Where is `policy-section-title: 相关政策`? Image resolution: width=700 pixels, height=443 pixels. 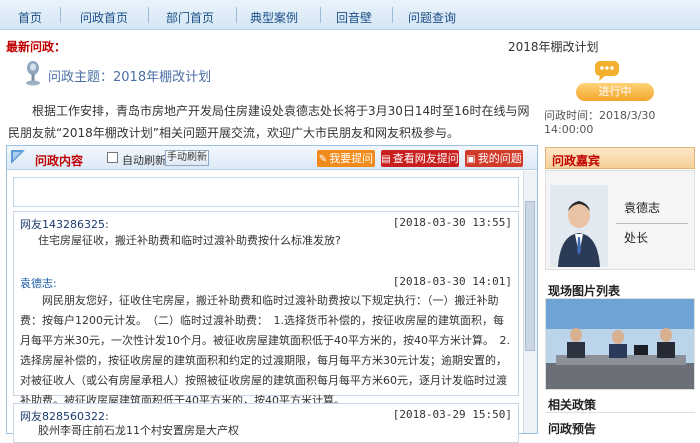
policy-section-title: 相关政策 is located at coordinates (572, 404).